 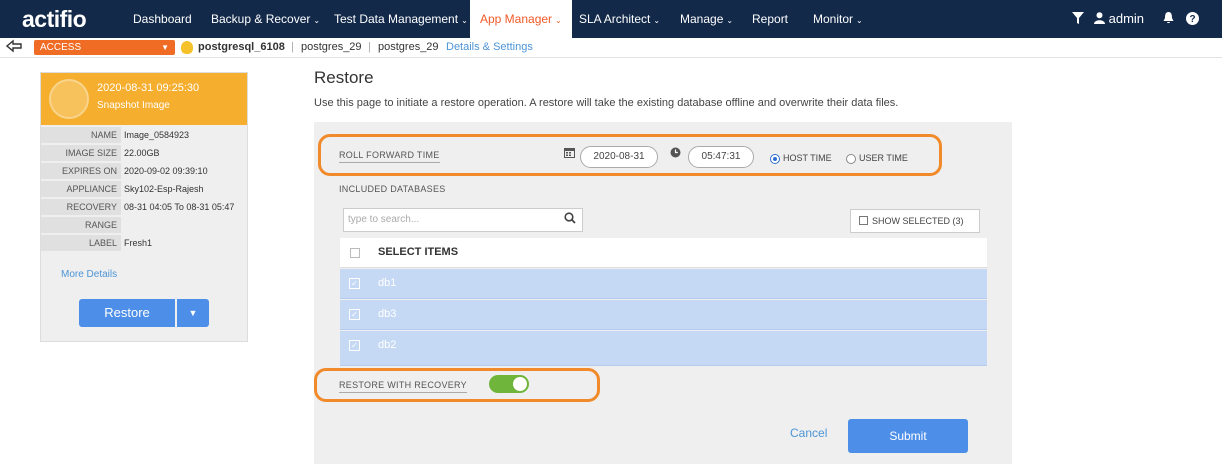 I want to click on select-all-checkbox, so click(x=355, y=253).